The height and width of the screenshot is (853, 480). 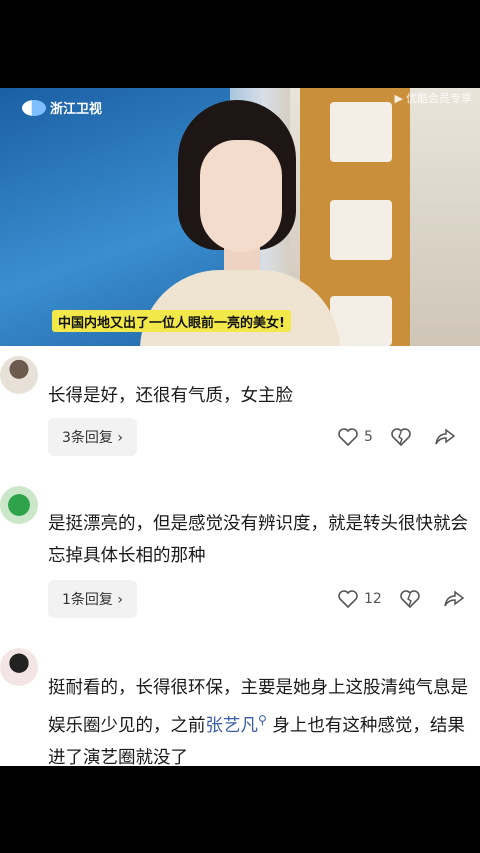 I want to click on video-caption: 中国内地又出了一位人眼前一亮的美女!, so click(x=171, y=321).